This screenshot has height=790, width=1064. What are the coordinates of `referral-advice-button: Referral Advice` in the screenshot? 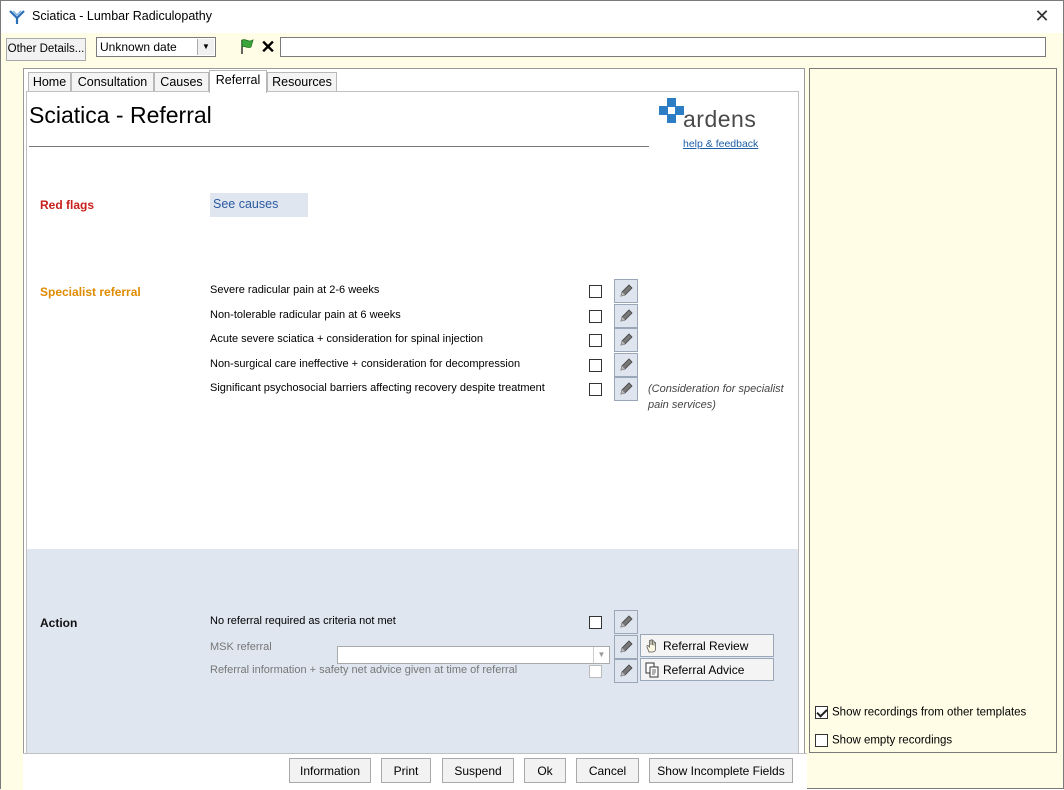 It's located at (707, 669).